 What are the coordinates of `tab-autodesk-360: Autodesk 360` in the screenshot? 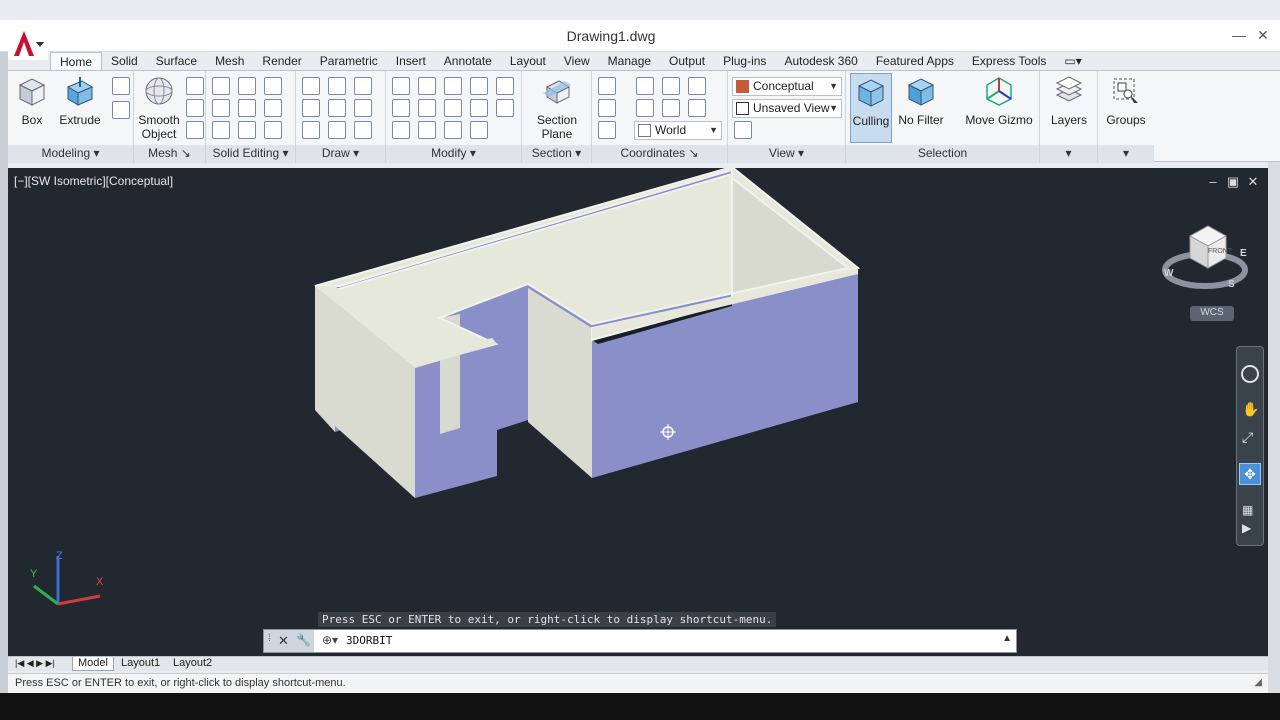 It's located at (820, 62).